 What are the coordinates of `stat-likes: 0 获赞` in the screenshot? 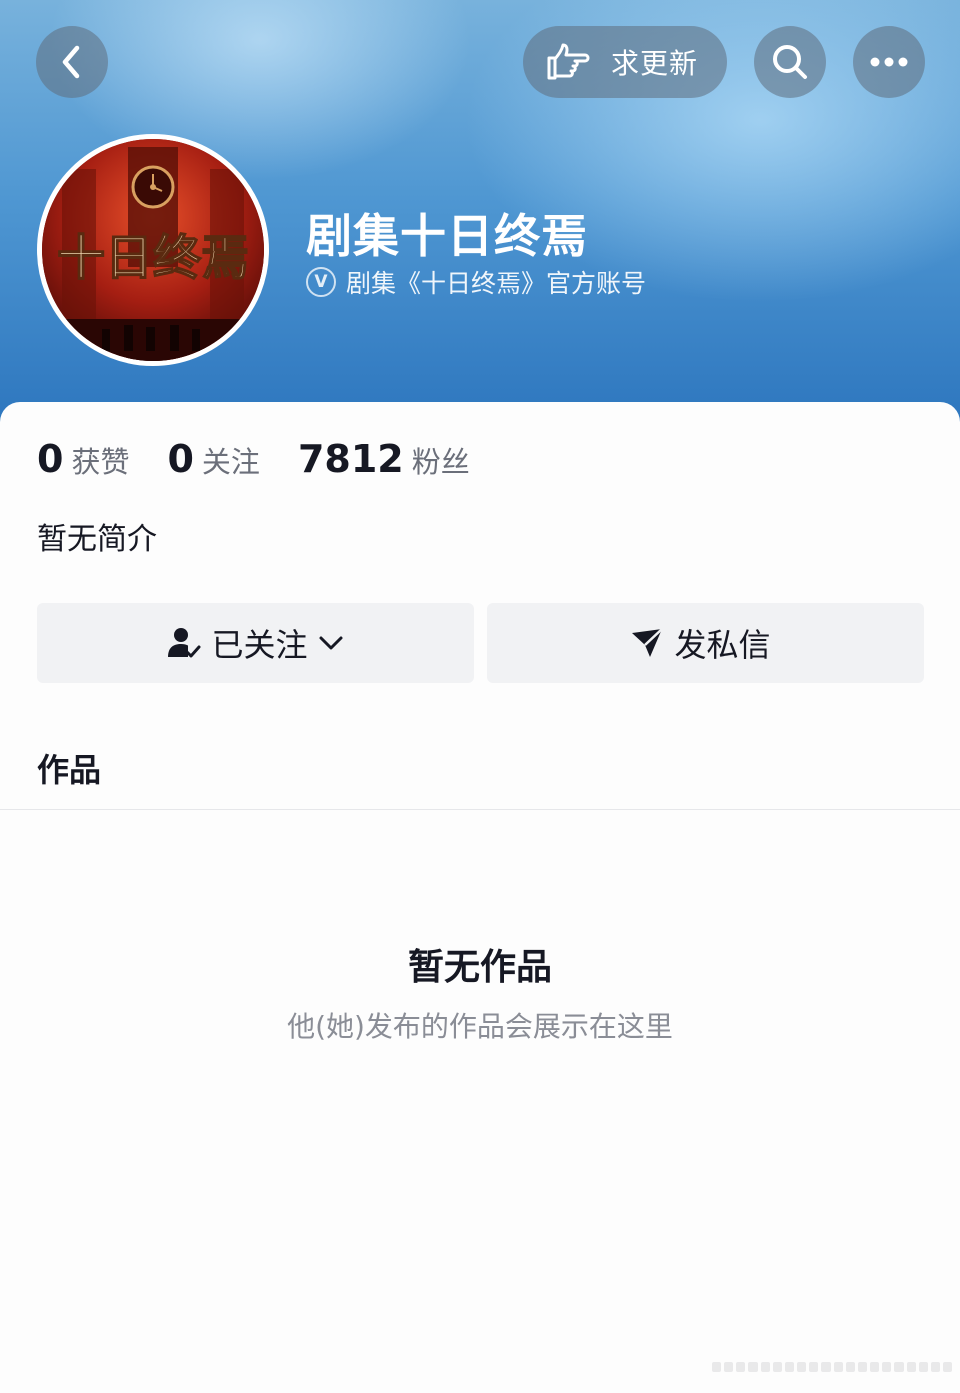 It's located at (83, 459).